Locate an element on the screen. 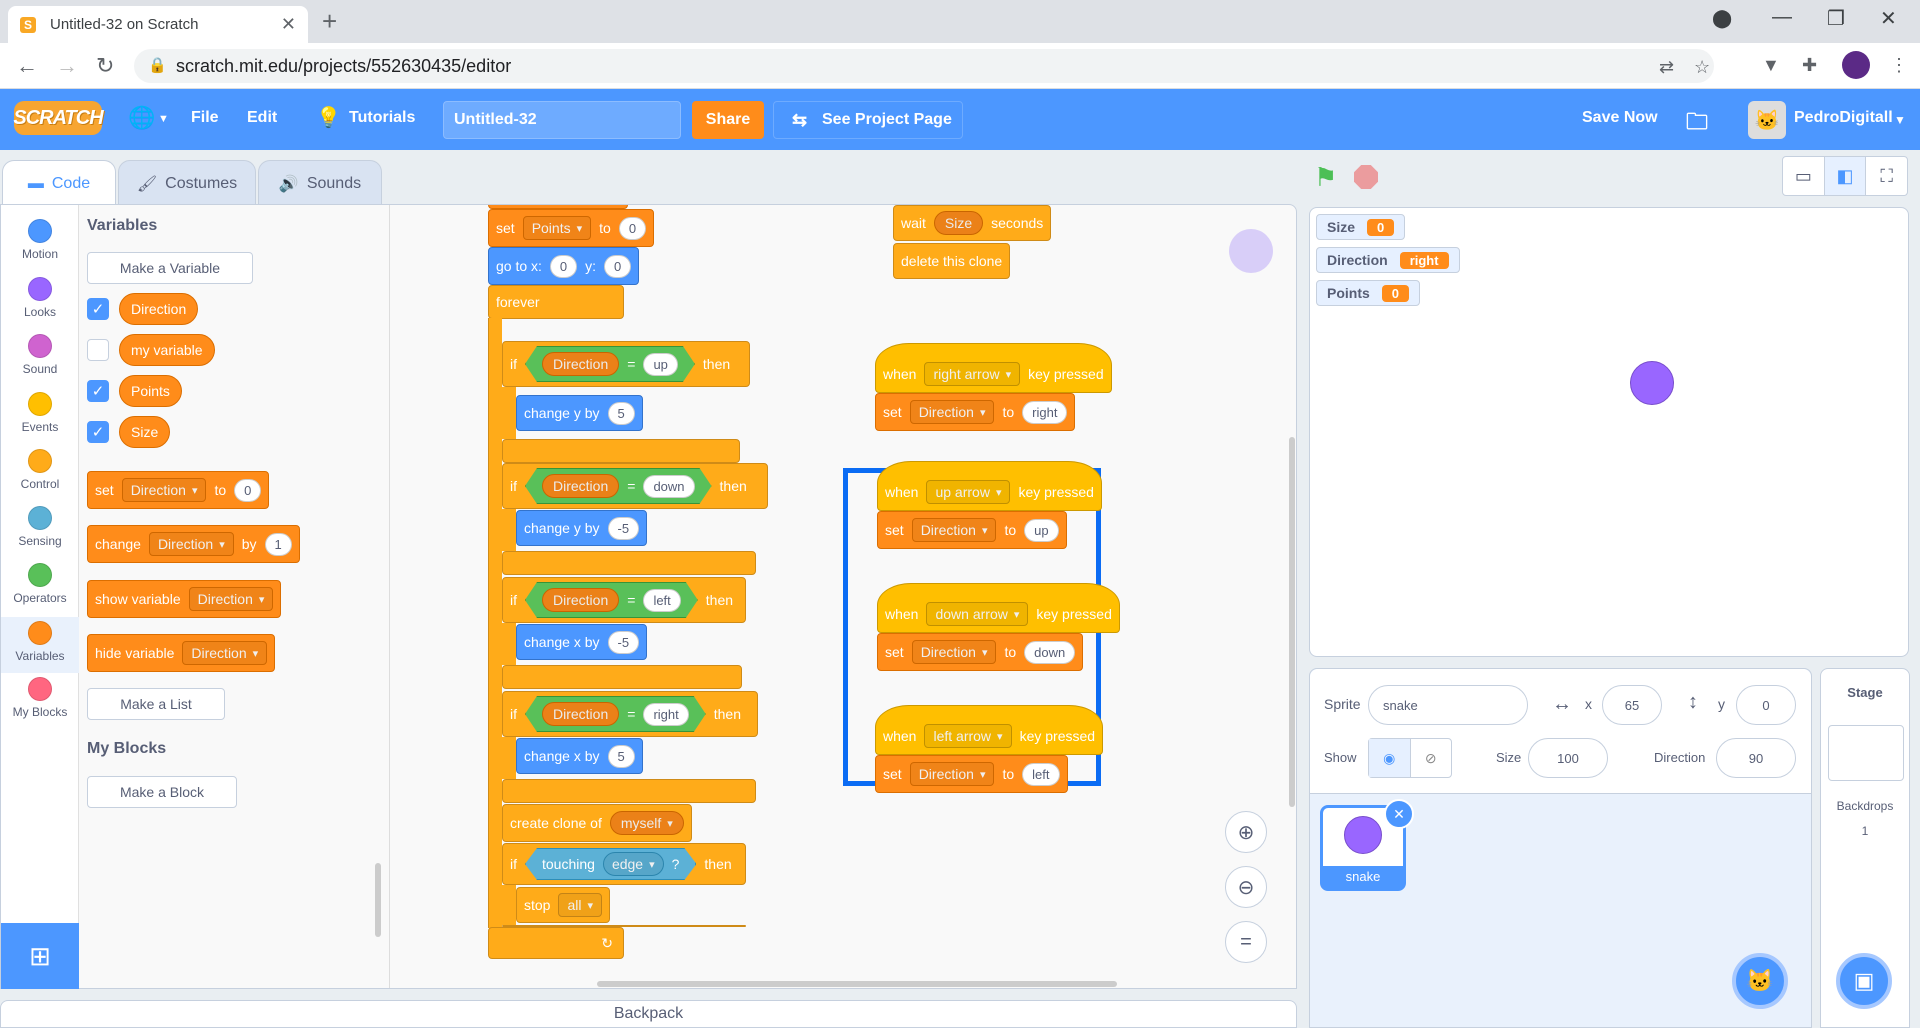 This screenshot has width=1920, height=1028. set-direction-right-block: set Direction to right is located at coordinates (975, 412).